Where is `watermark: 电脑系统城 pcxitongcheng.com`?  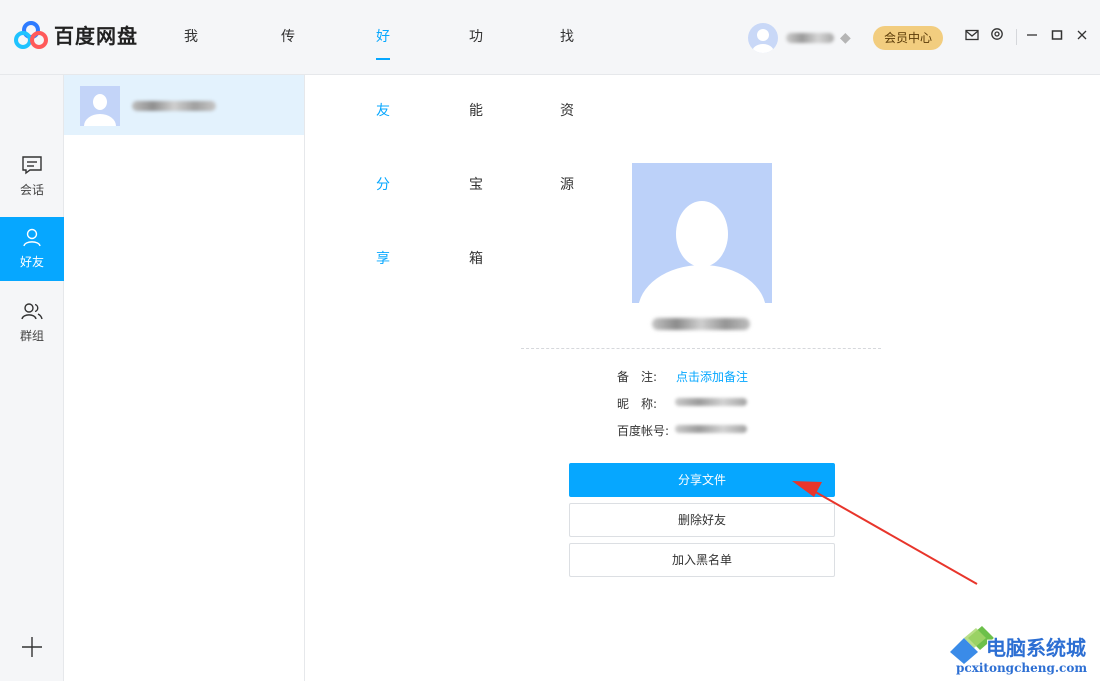
watermark: 电脑系统城 pcxitongcheng.com is located at coordinates (1023, 653).